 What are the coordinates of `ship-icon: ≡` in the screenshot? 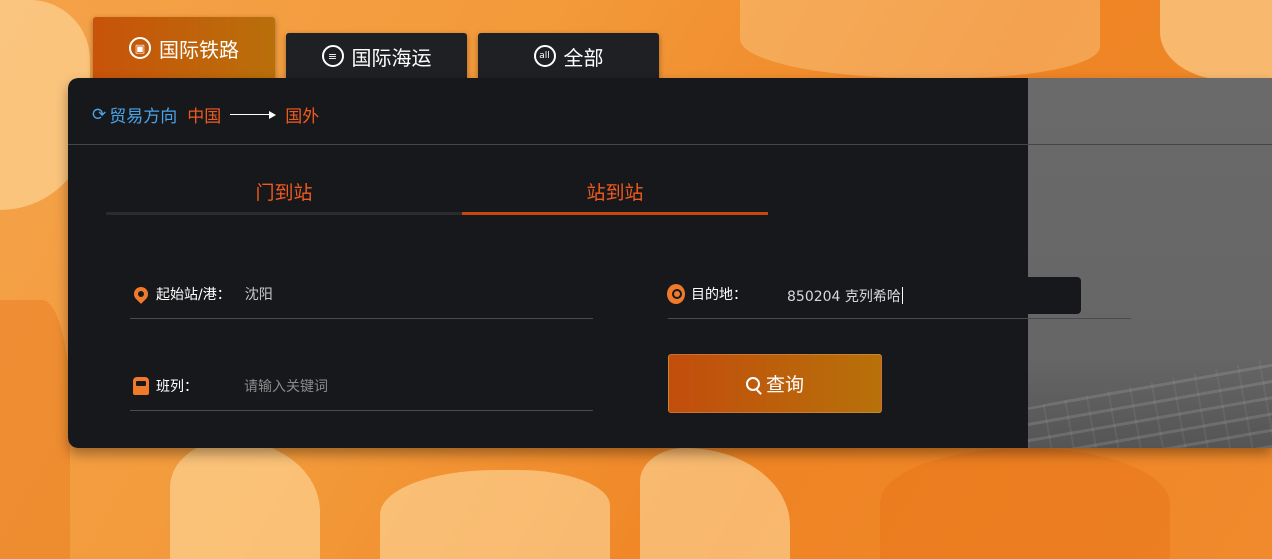 It's located at (332, 56).